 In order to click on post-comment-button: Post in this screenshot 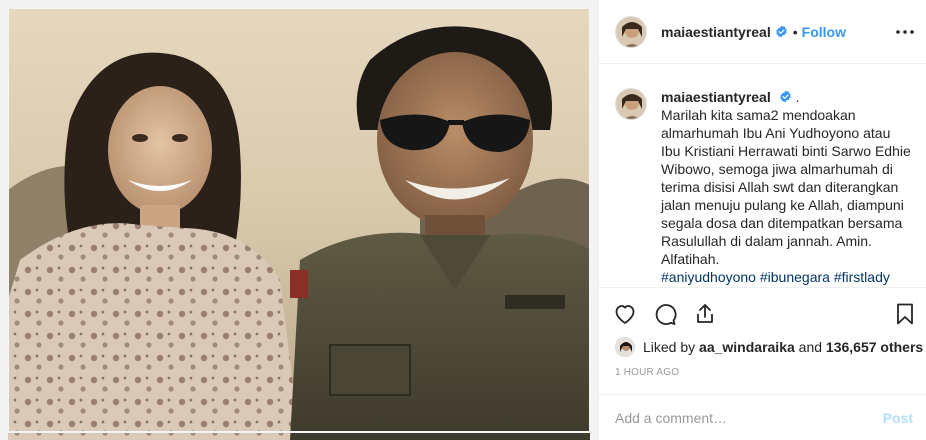, I will do `click(898, 418)`.